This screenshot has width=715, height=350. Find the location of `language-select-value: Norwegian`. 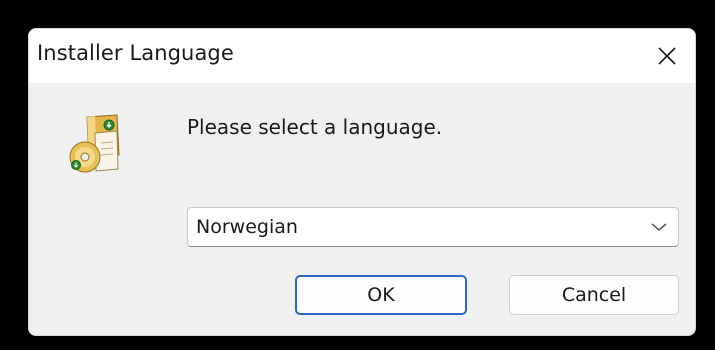

language-select-value: Norwegian is located at coordinates (247, 227).